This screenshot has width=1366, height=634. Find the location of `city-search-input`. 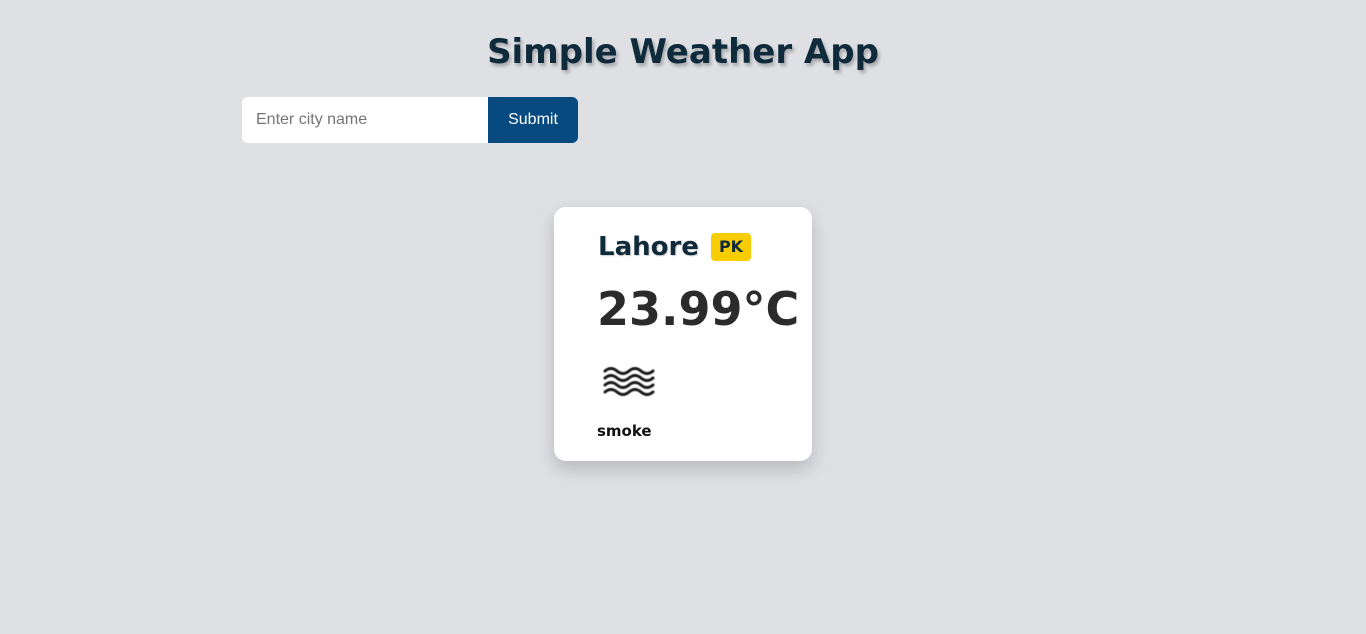

city-search-input is located at coordinates (365, 120).